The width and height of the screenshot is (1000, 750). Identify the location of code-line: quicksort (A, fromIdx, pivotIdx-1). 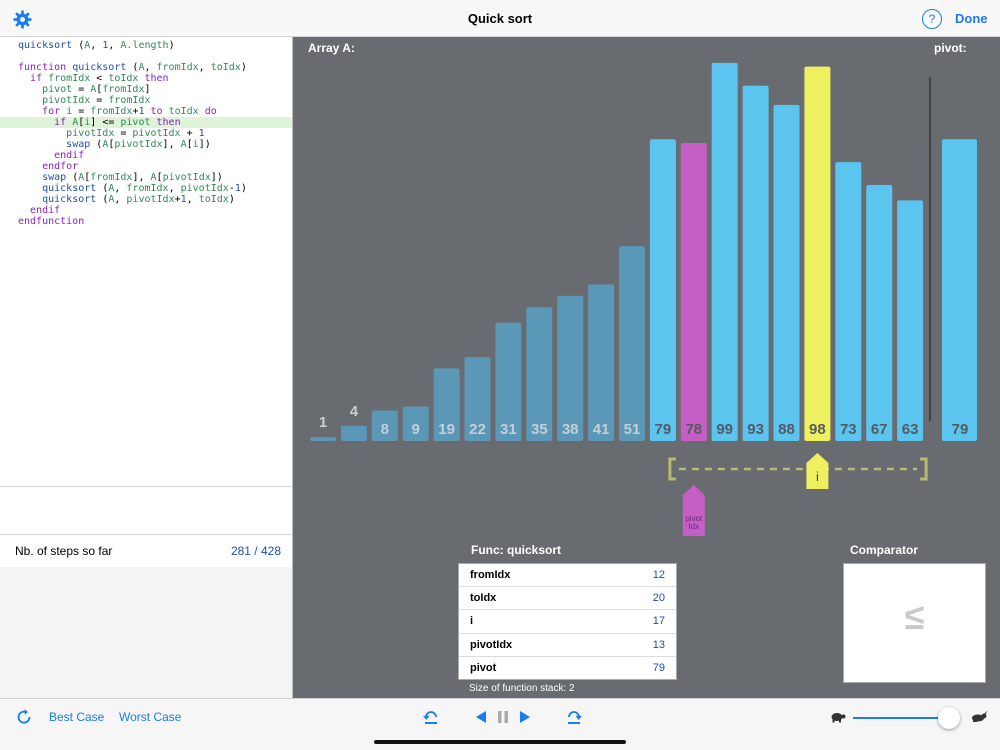
(146, 188).